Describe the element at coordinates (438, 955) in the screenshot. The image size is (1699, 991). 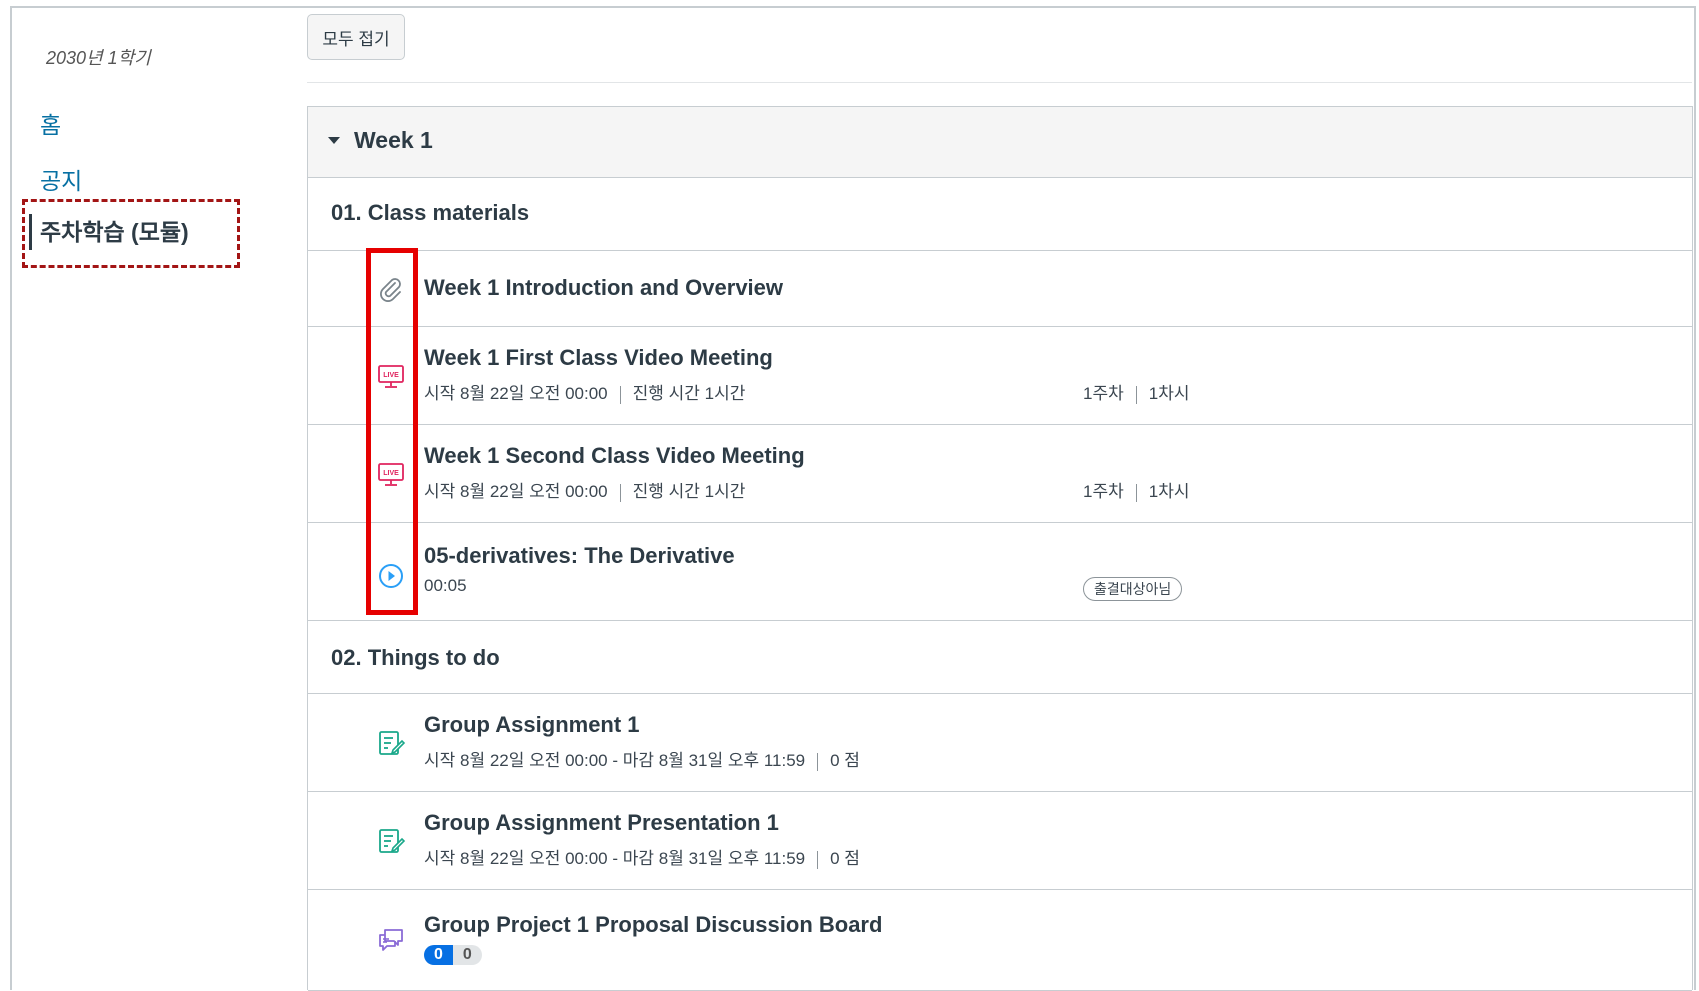
I see `unread-count-badge: 0` at that location.